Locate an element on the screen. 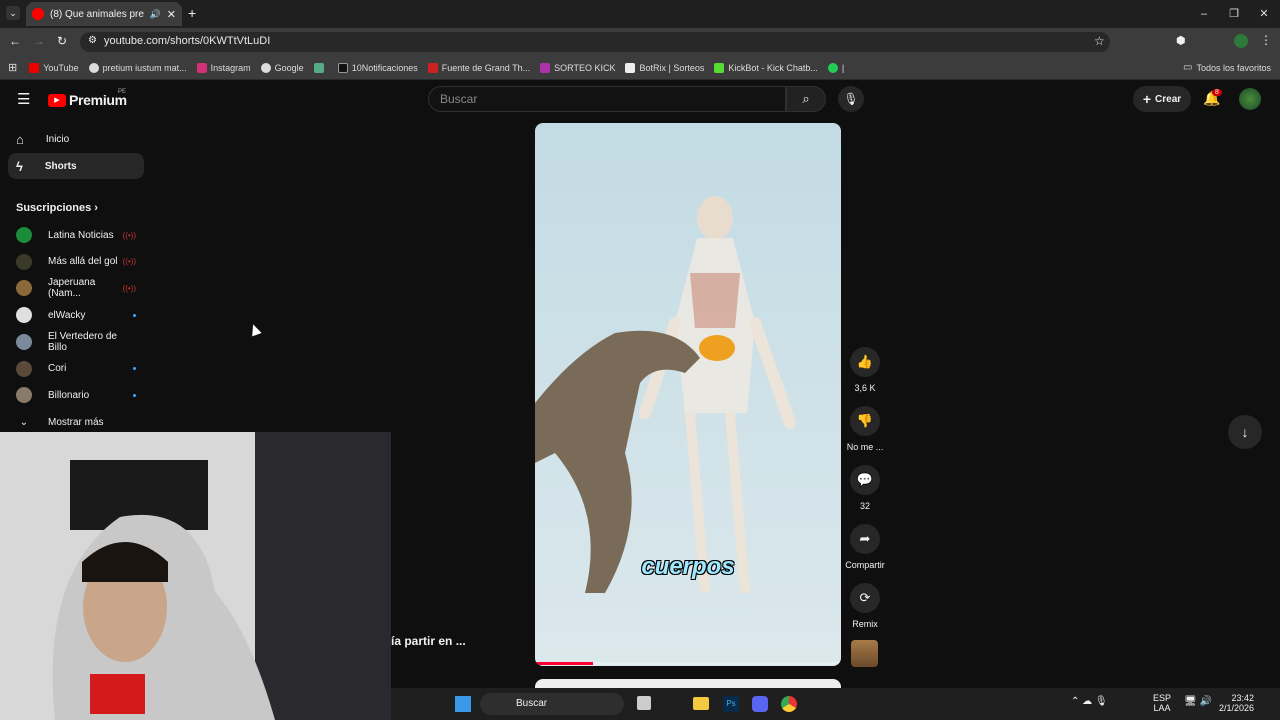 Image resolution: width=1280 pixels, height=720 pixels. thumbs-down-icon: 👎 is located at coordinates (865, 421).